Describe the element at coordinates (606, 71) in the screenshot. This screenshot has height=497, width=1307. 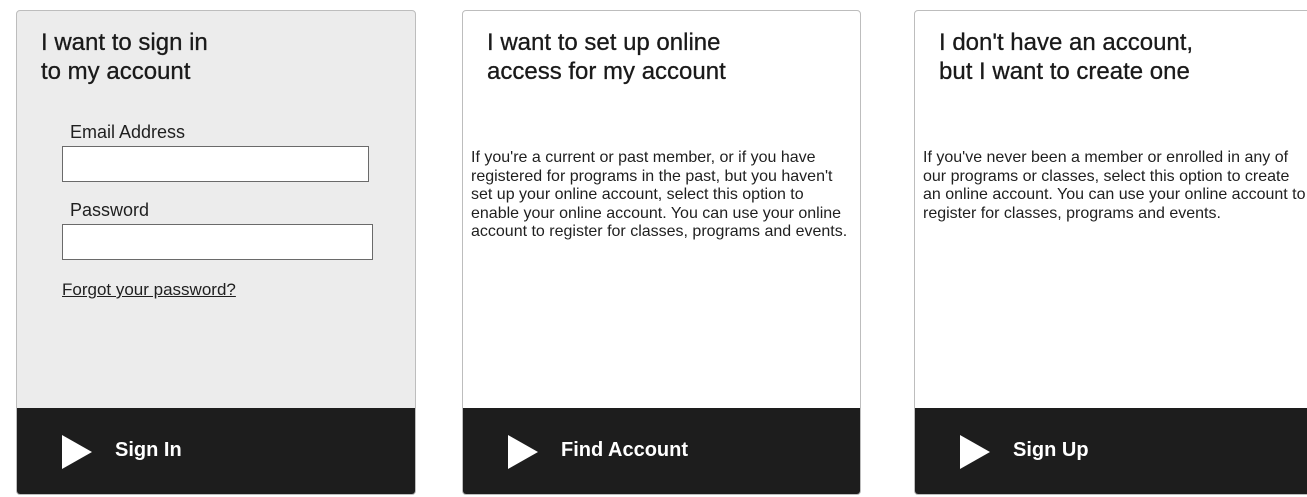
I see `find-account-title-line-2: access for my account` at that location.